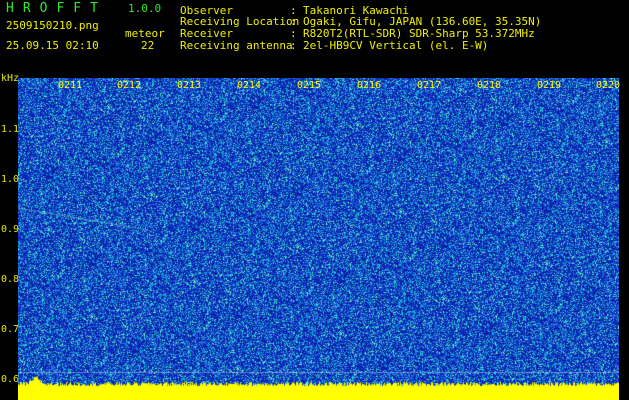 The image size is (629, 400). I want to click on time-label: 0220, so click(608, 85).